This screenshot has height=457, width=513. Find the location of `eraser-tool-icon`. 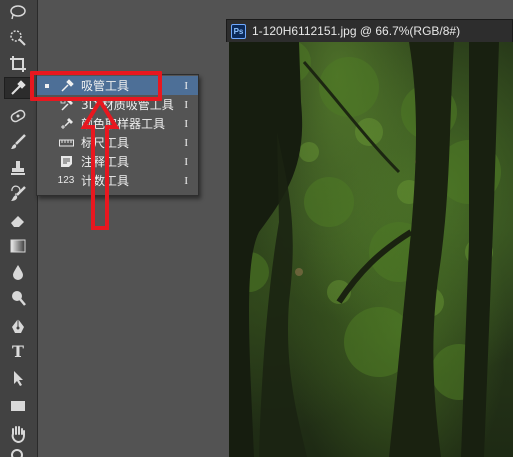

eraser-tool-icon is located at coordinates (18, 220).